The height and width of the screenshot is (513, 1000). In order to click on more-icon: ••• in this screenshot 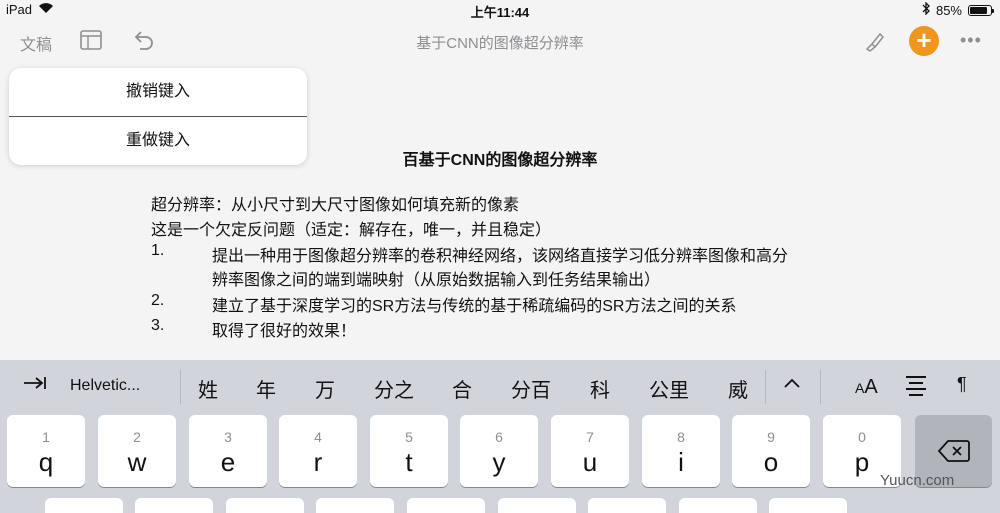, I will do `click(971, 40)`.